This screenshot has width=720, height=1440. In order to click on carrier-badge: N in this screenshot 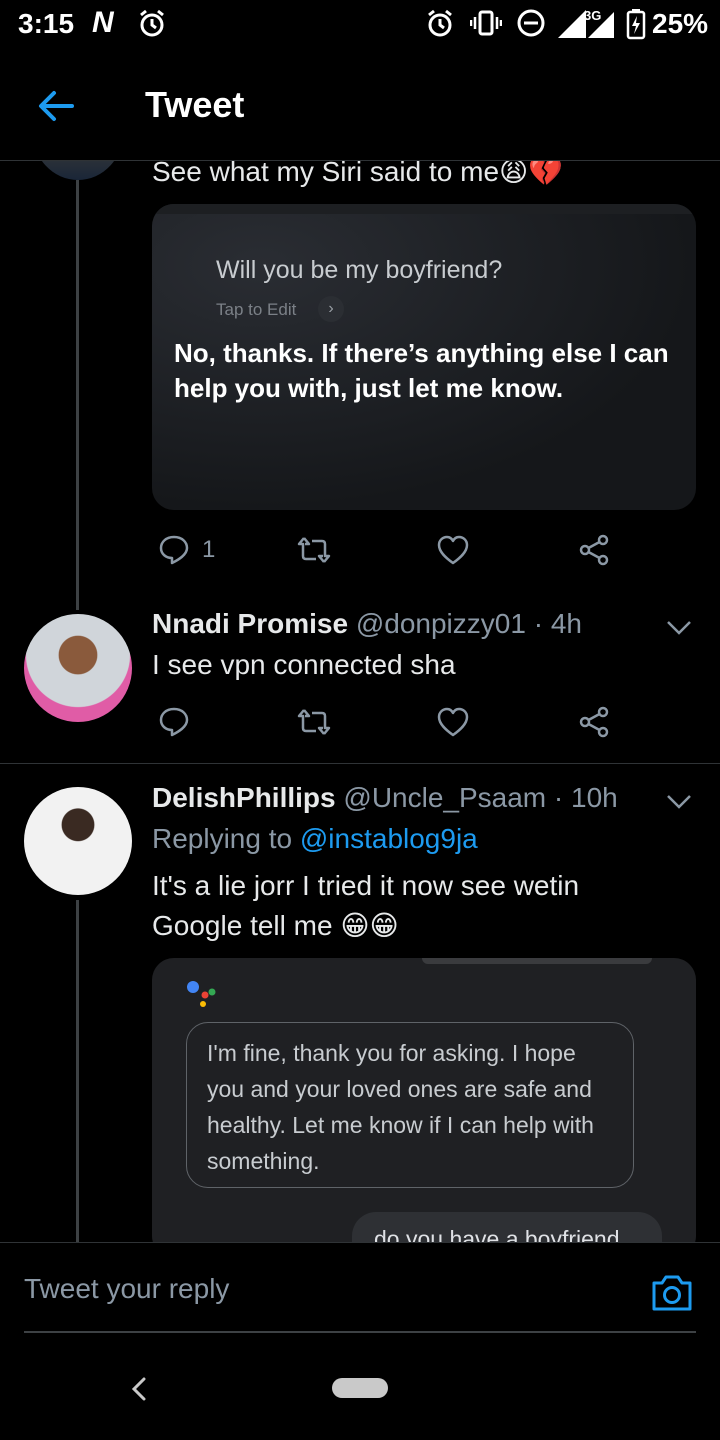, I will do `click(103, 22)`.